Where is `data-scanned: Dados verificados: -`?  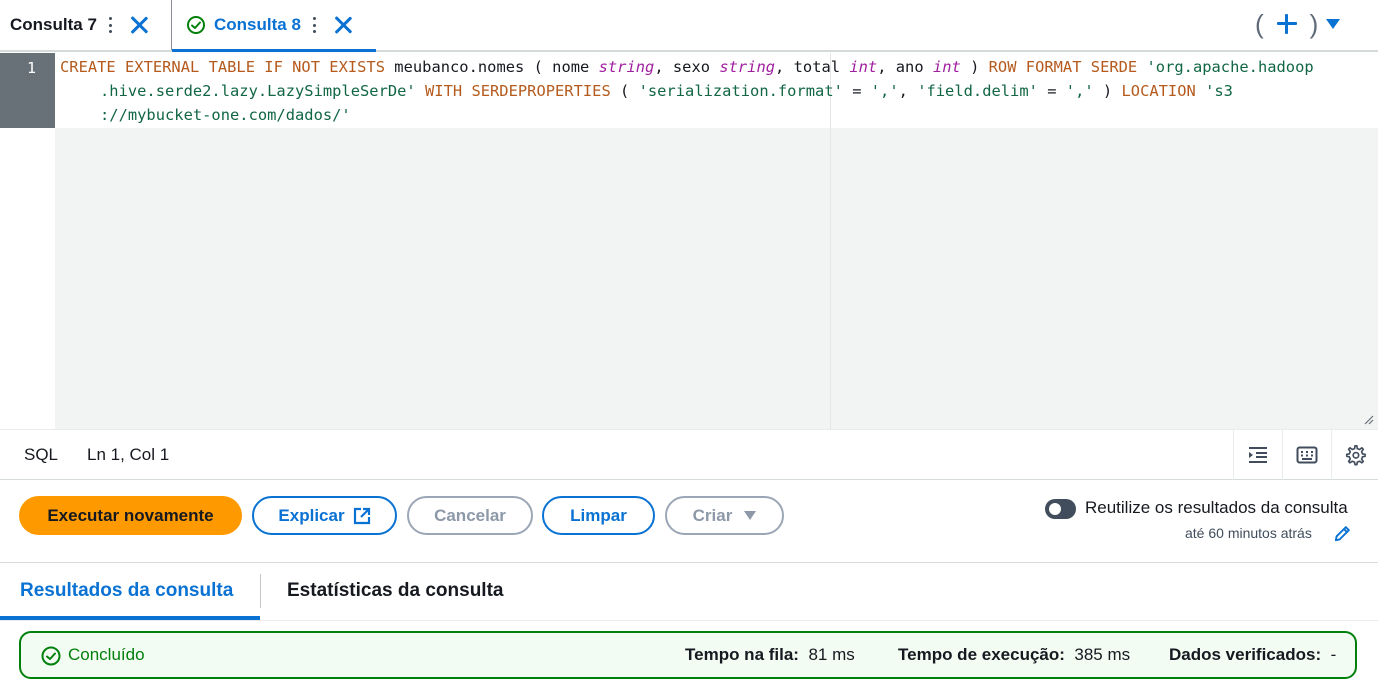 data-scanned: Dados verificados: - is located at coordinates (1252, 655).